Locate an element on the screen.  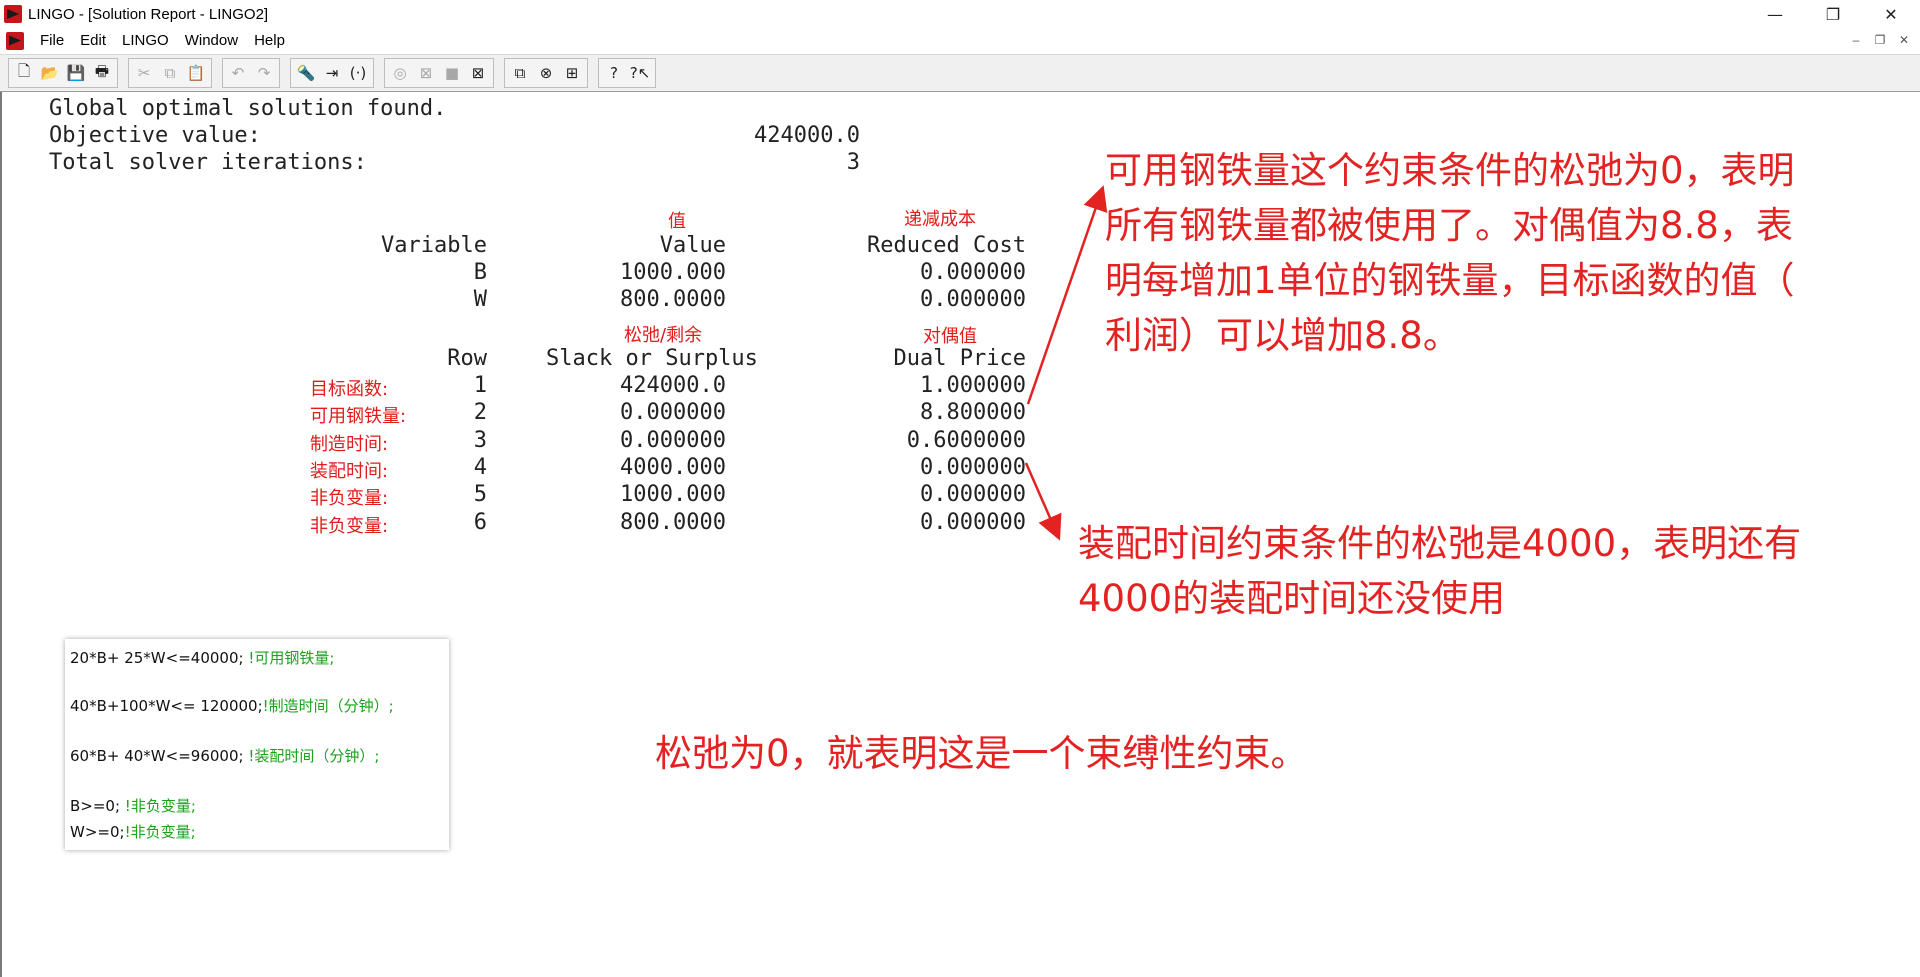
code-comment: !非负变量; is located at coordinates (158, 806).